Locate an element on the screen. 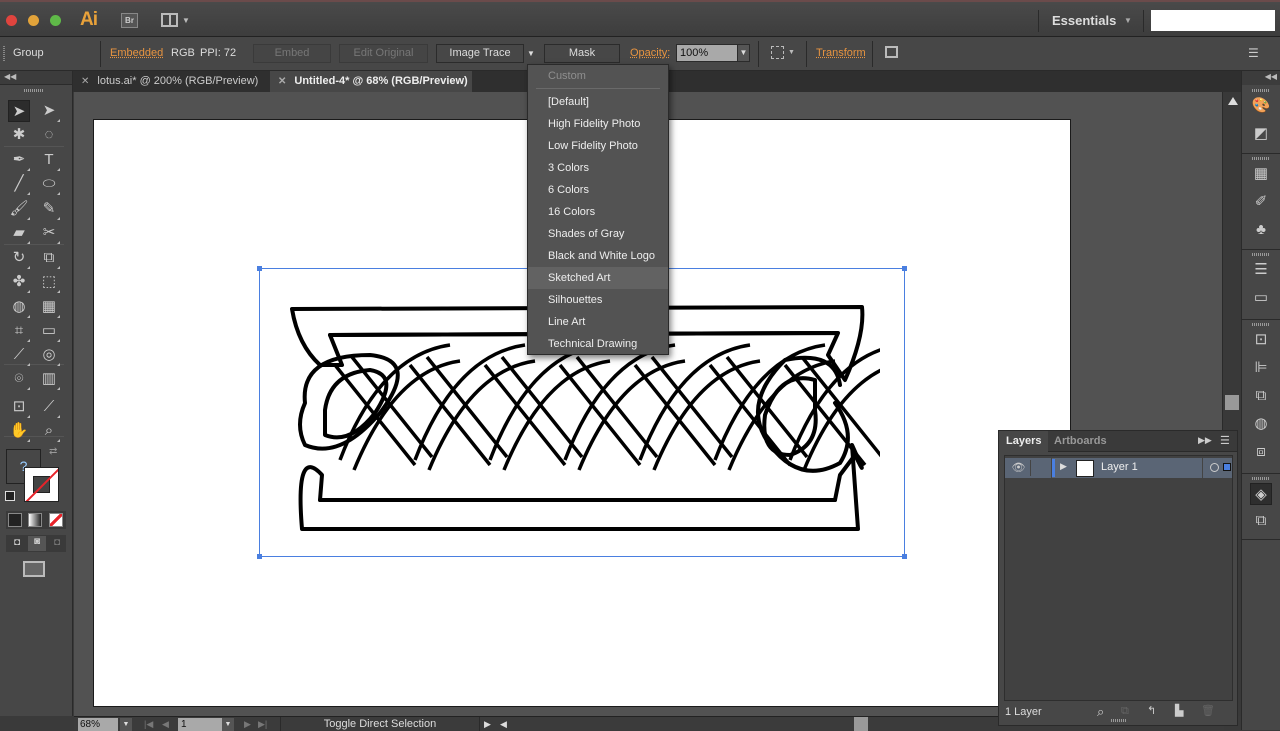  collapse-tools-icon: ◀◀ is located at coordinates (36, 78).